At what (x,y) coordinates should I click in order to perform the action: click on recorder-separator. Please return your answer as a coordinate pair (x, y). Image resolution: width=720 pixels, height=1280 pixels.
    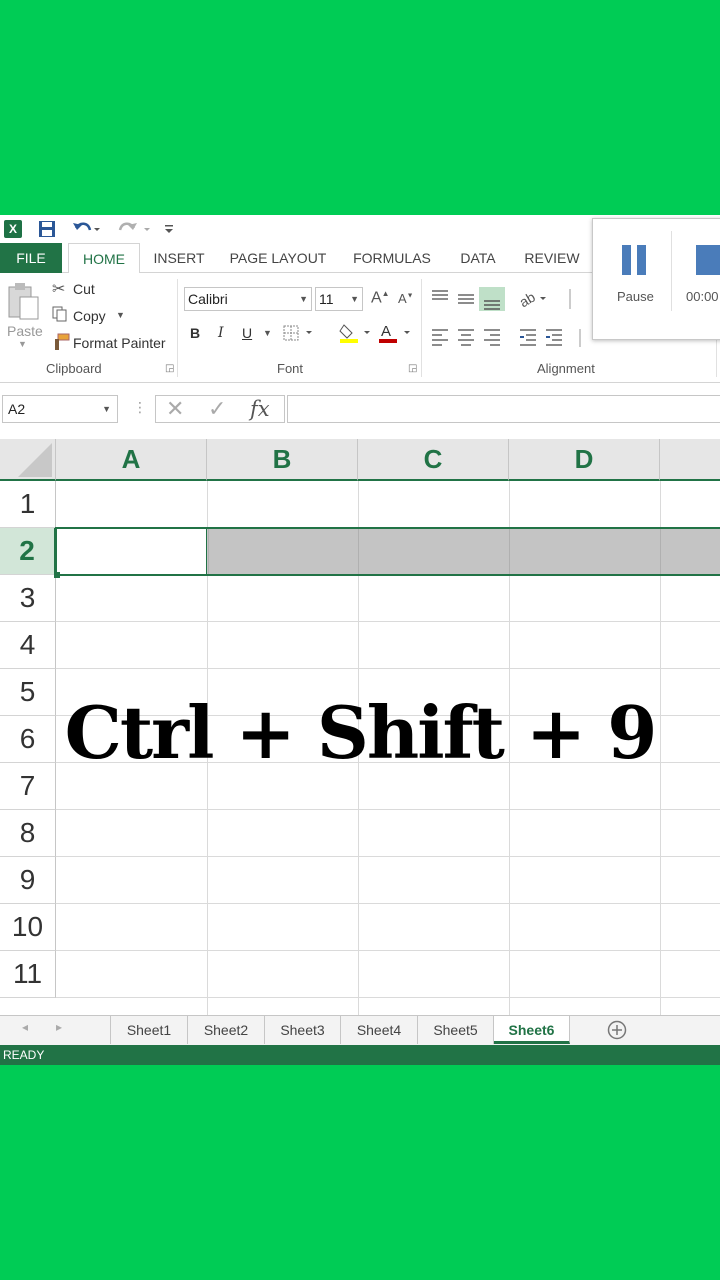
    Looking at the image, I should click on (671, 271).